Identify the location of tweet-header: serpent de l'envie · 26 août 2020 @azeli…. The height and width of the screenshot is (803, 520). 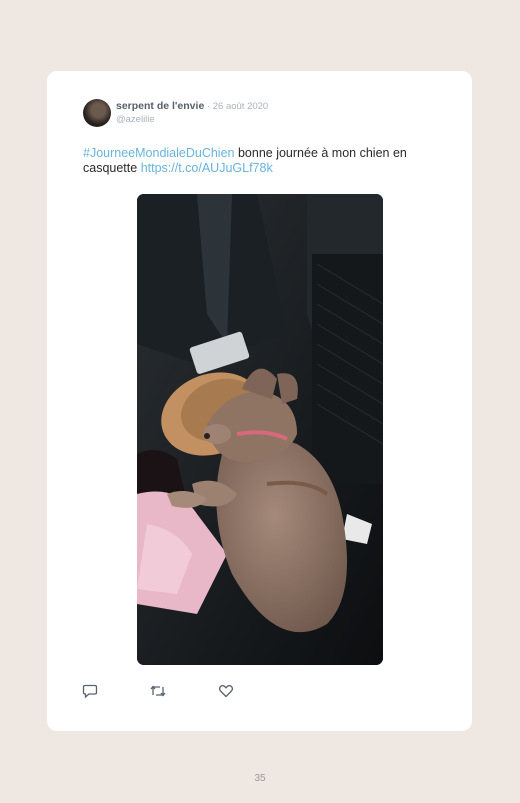
(192, 113).